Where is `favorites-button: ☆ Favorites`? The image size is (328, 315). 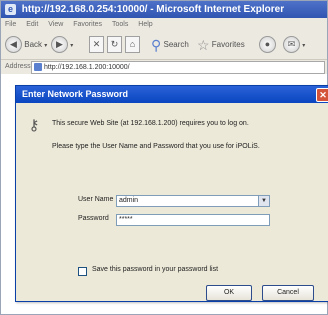 favorites-button: ☆ Favorites is located at coordinates (221, 45).